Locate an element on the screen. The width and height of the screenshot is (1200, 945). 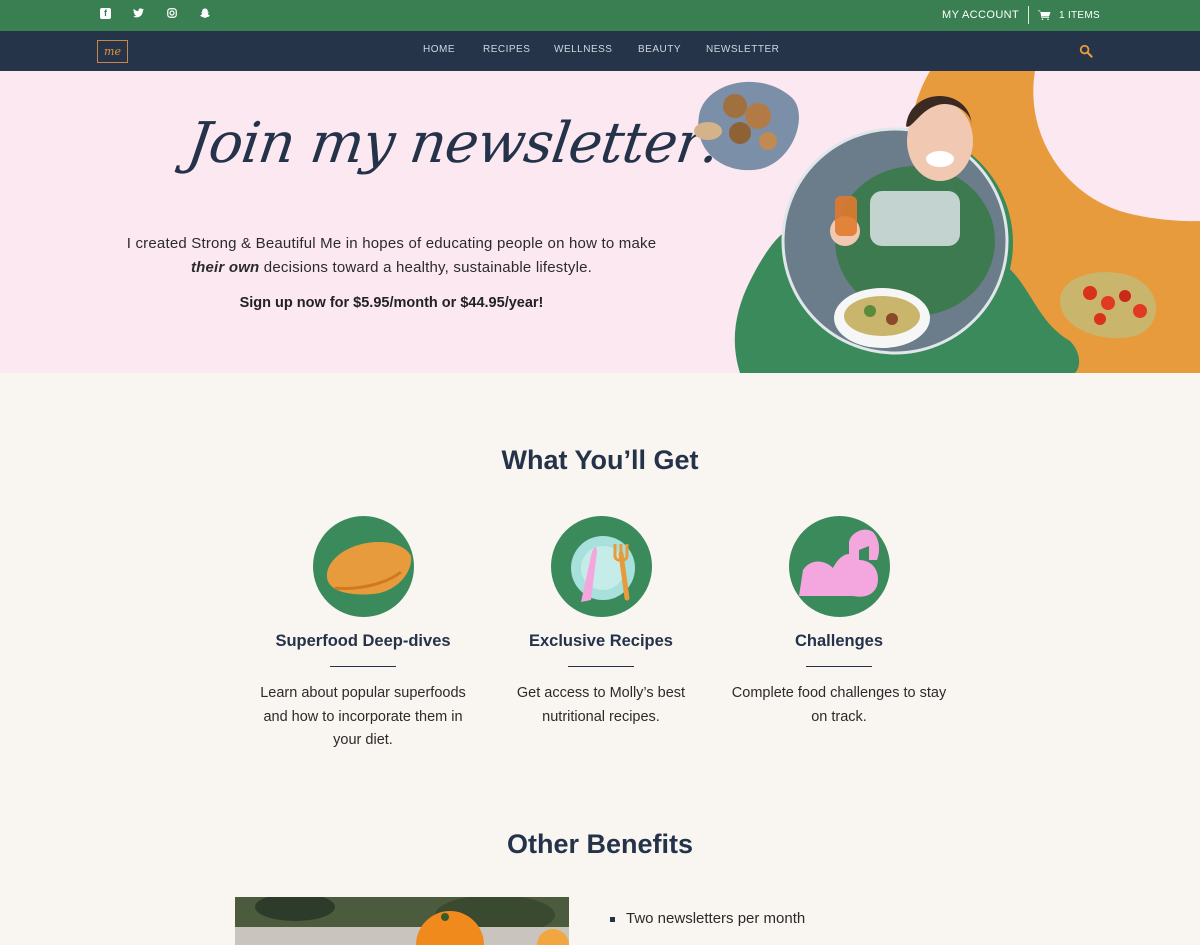
sweet-potato-icon is located at coordinates (363, 566).